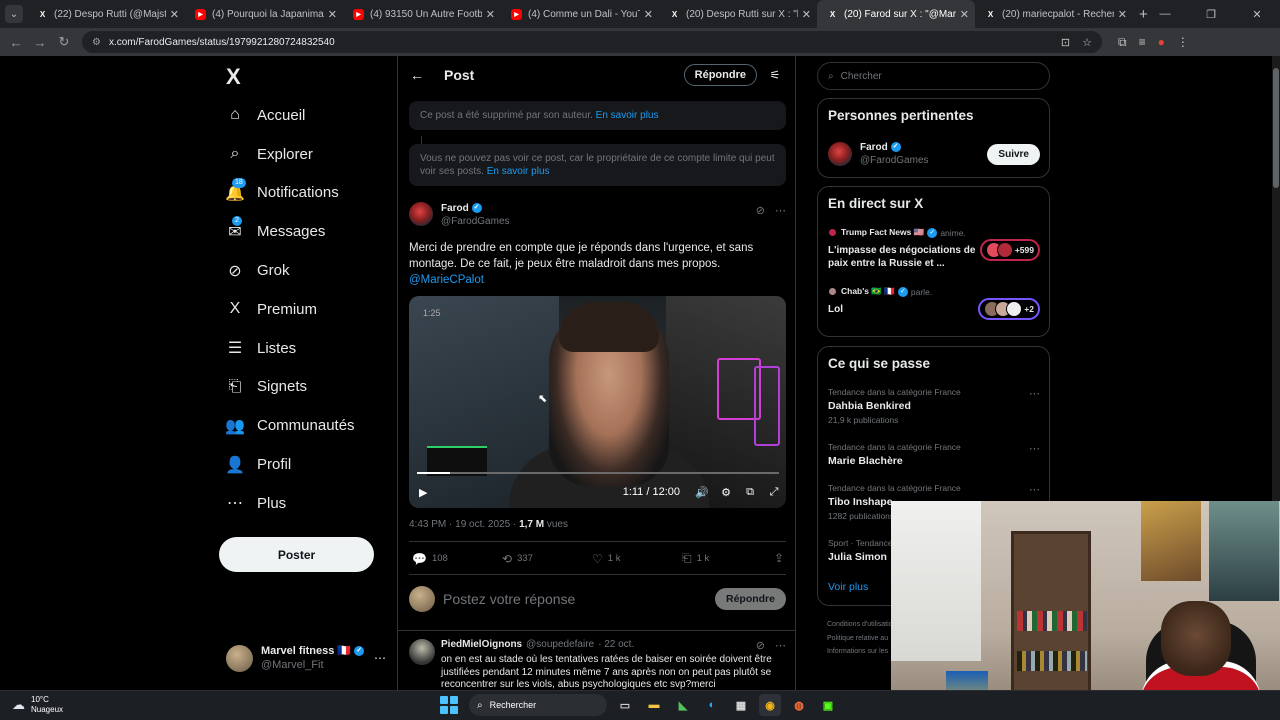 This screenshot has height=720, width=1280. Describe the element at coordinates (309, 425) in the screenshot. I see `nav-item-communauts: 👥 Communautés` at that location.